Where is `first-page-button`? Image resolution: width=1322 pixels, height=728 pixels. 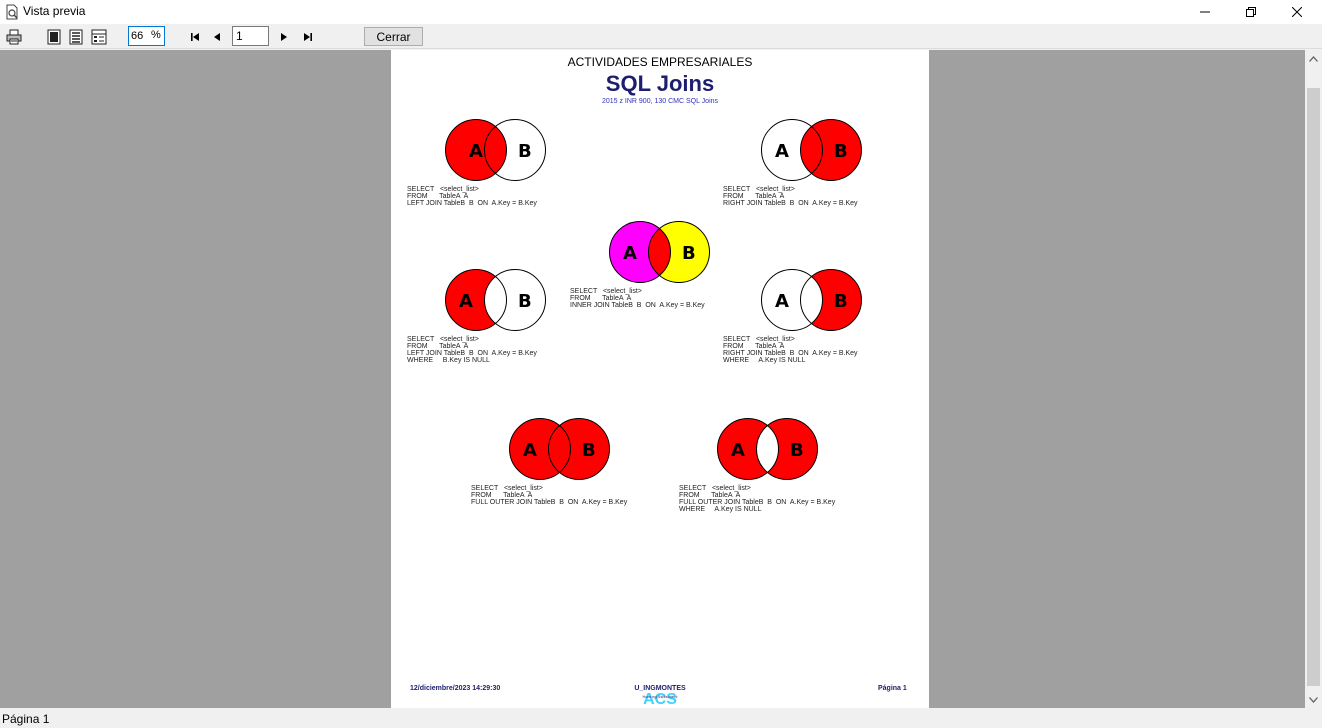 first-page-button is located at coordinates (195, 37).